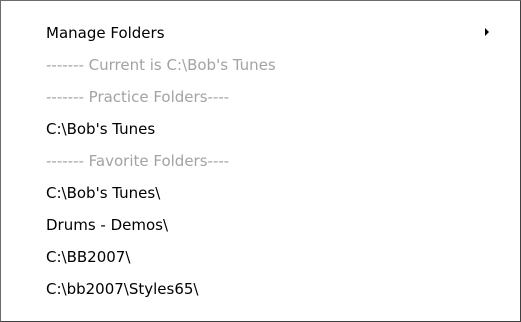 The width and height of the screenshot is (521, 322). What do you see at coordinates (260, 33) in the screenshot?
I see `menu-item-manage-folders: Manage Folders` at bounding box center [260, 33].